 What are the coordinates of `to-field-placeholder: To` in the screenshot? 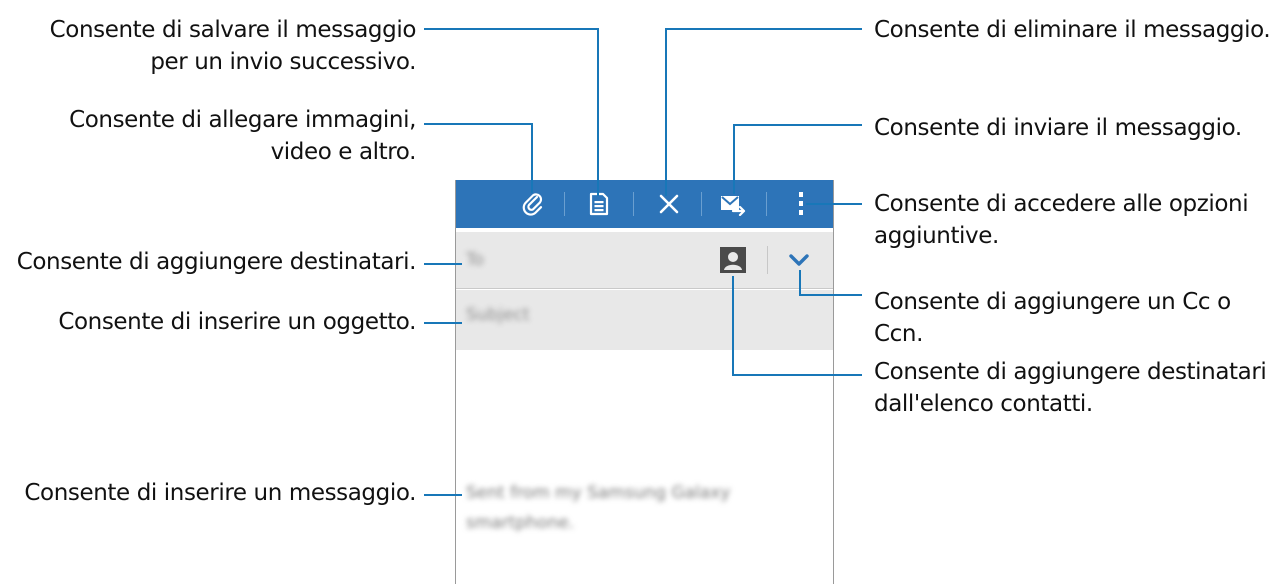 It's located at (475, 260).